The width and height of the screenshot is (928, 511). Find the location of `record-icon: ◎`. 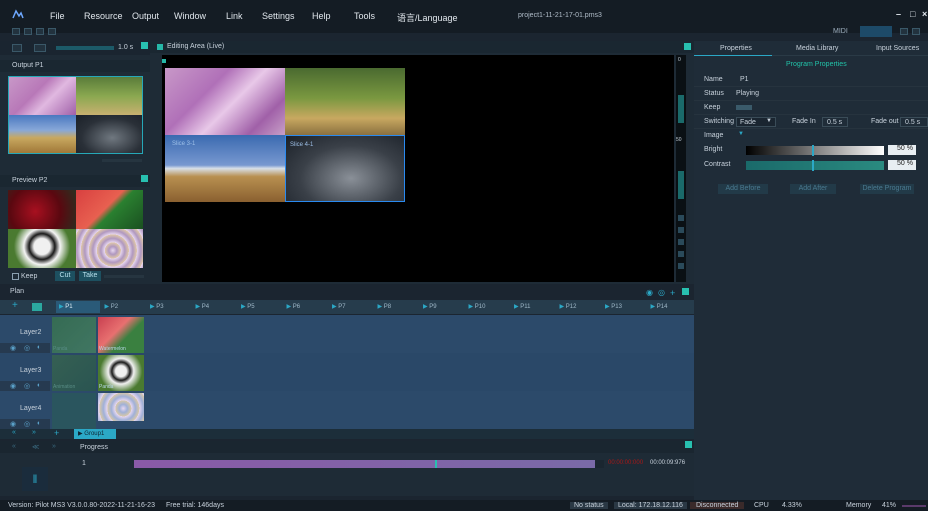

record-icon: ◎ is located at coordinates (661, 292).